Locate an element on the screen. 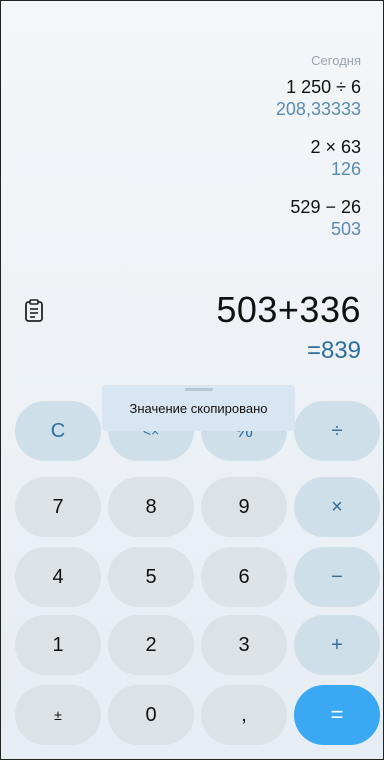  key-9: 9 is located at coordinates (244, 507).